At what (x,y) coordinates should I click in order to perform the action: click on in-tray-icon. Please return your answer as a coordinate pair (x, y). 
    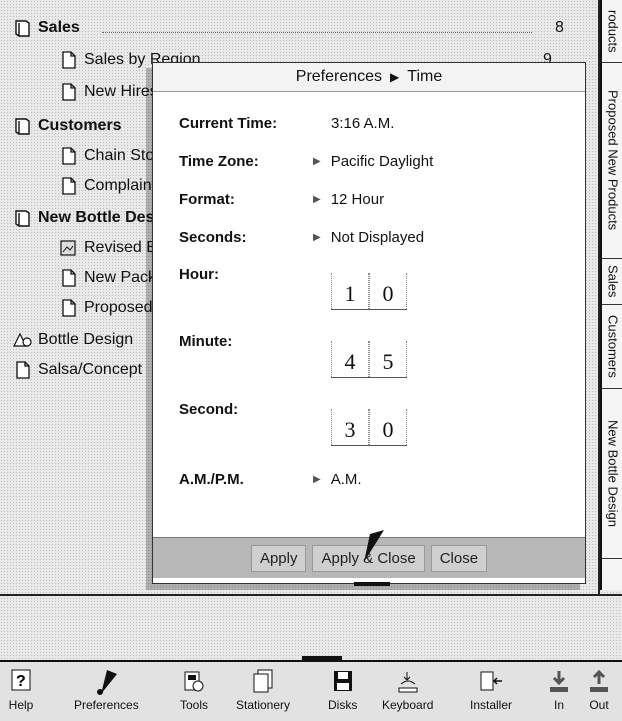
    Looking at the image, I should click on (559, 681).